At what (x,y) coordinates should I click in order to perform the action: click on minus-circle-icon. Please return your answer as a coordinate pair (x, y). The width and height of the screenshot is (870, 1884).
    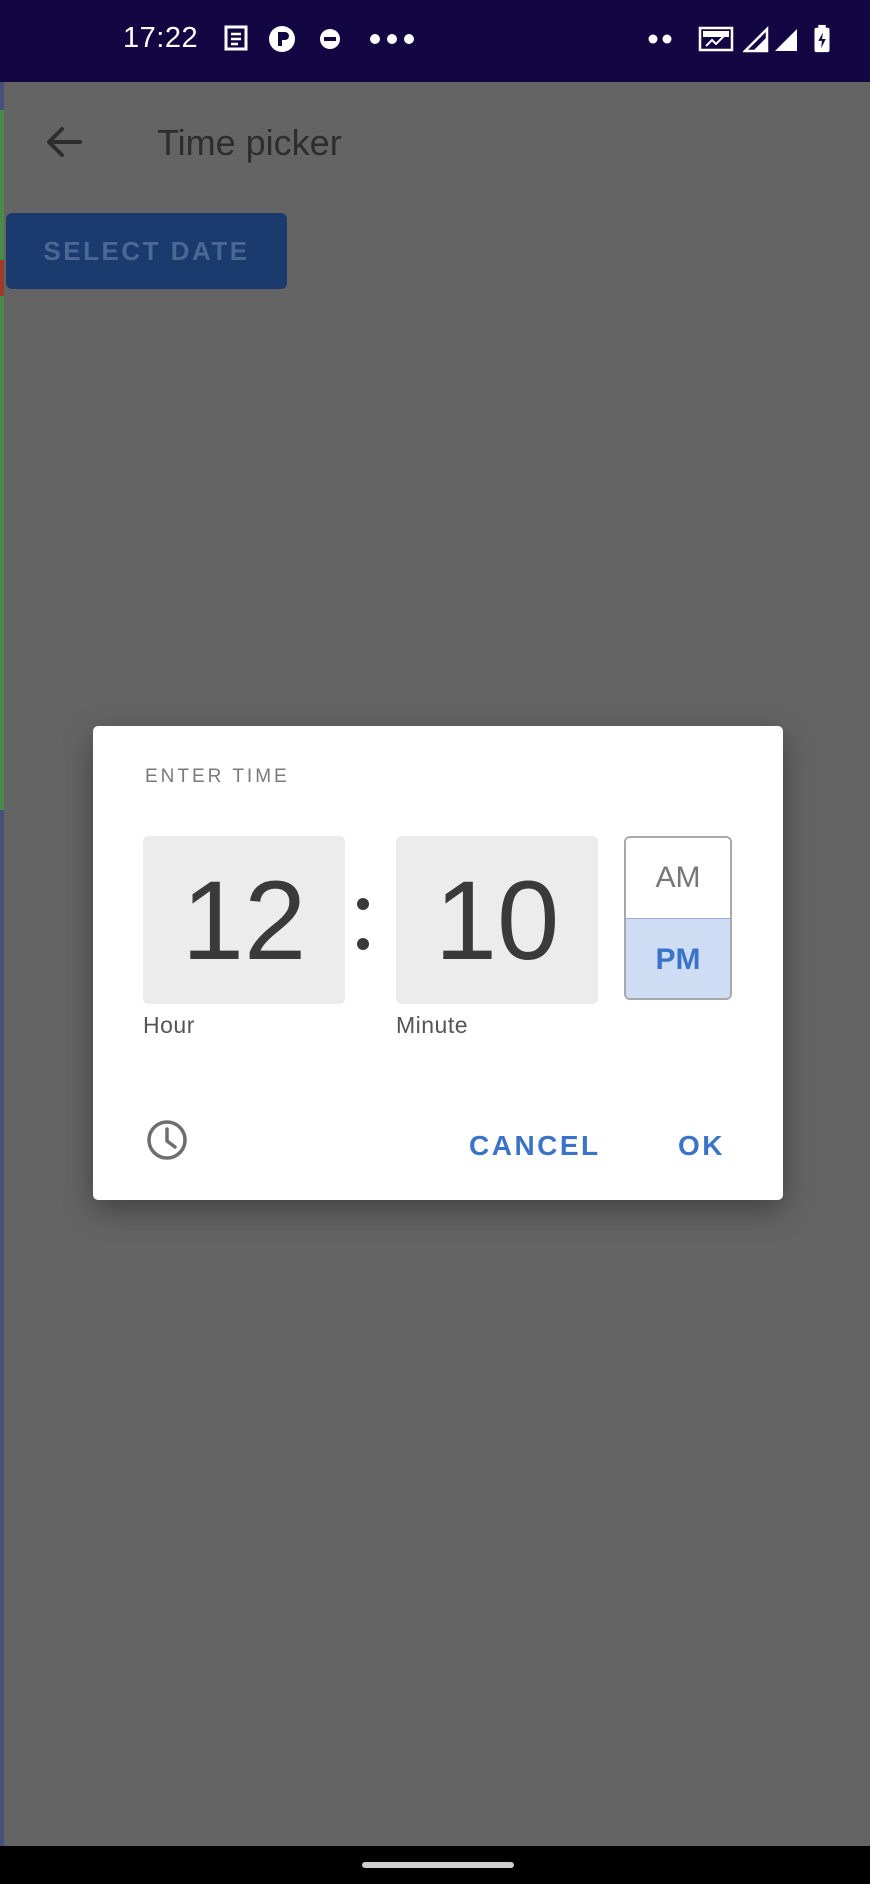
    Looking at the image, I should click on (330, 39).